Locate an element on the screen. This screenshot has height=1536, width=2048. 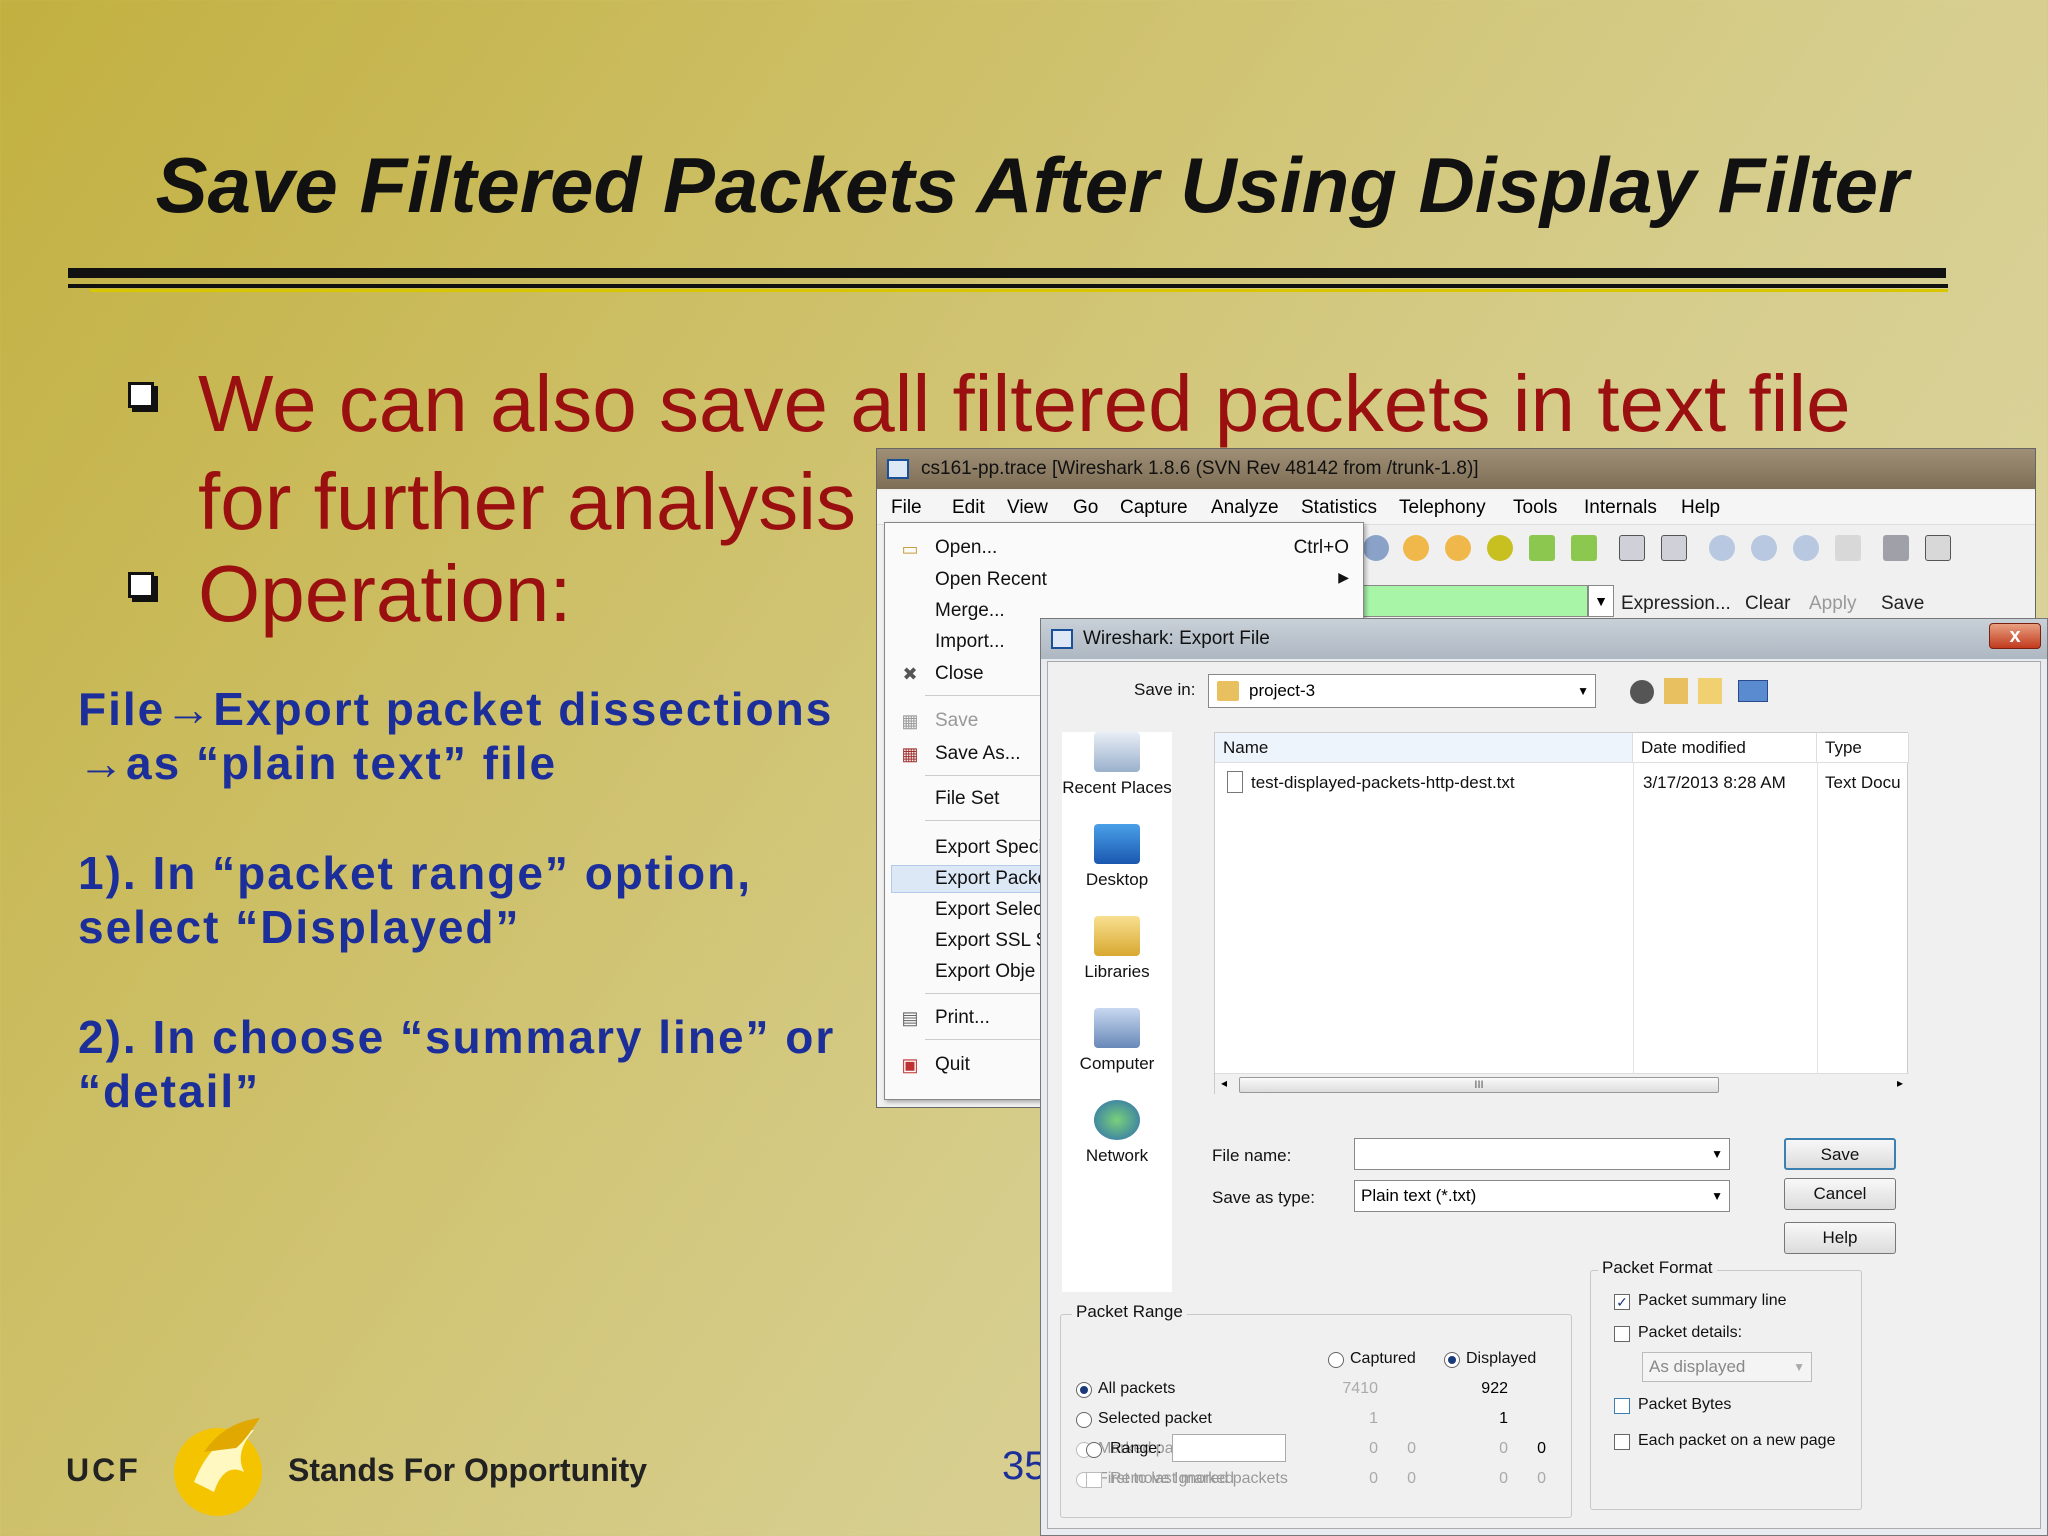
menu-item-open-recent: Open Recent is located at coordinates (991, 580).